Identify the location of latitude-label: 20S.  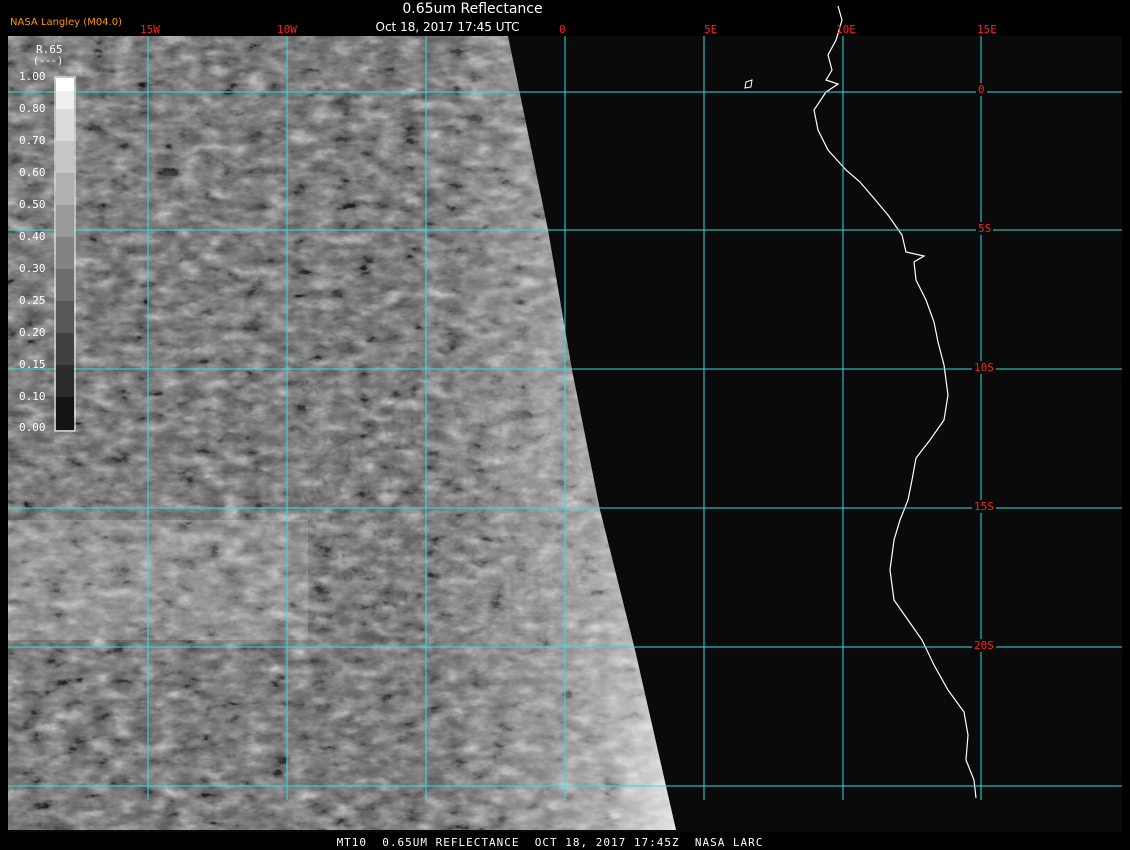
(984, 645).